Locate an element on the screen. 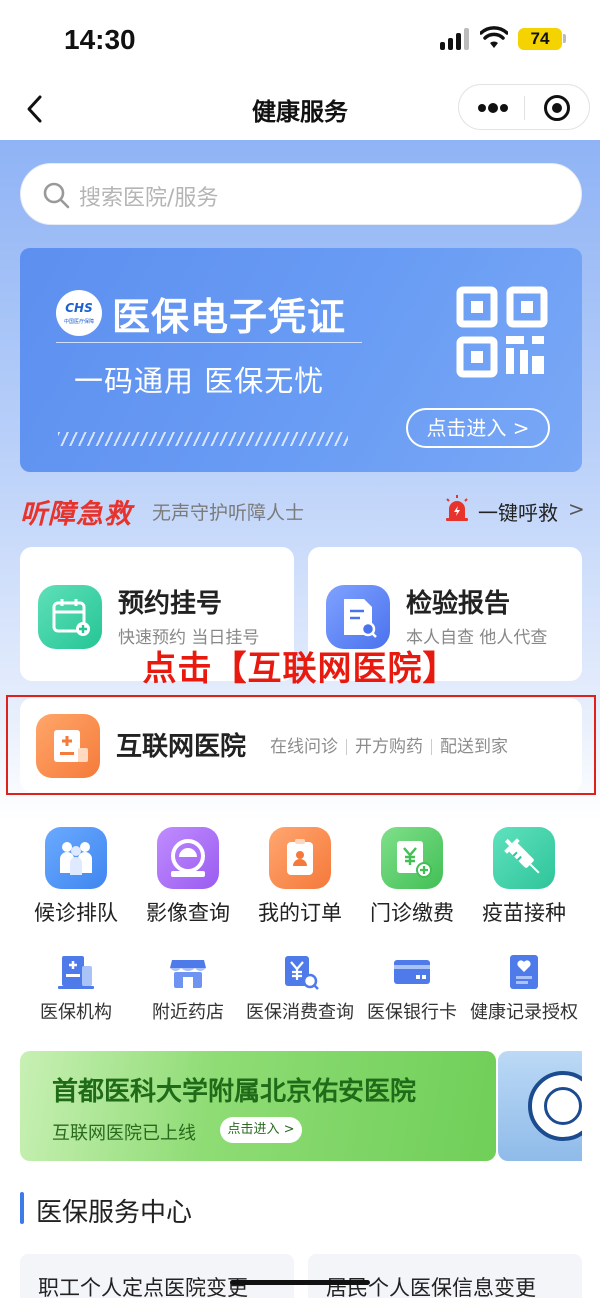  outpatient-payment-button: 门诊缴费 is located at coordinates (412, 877).